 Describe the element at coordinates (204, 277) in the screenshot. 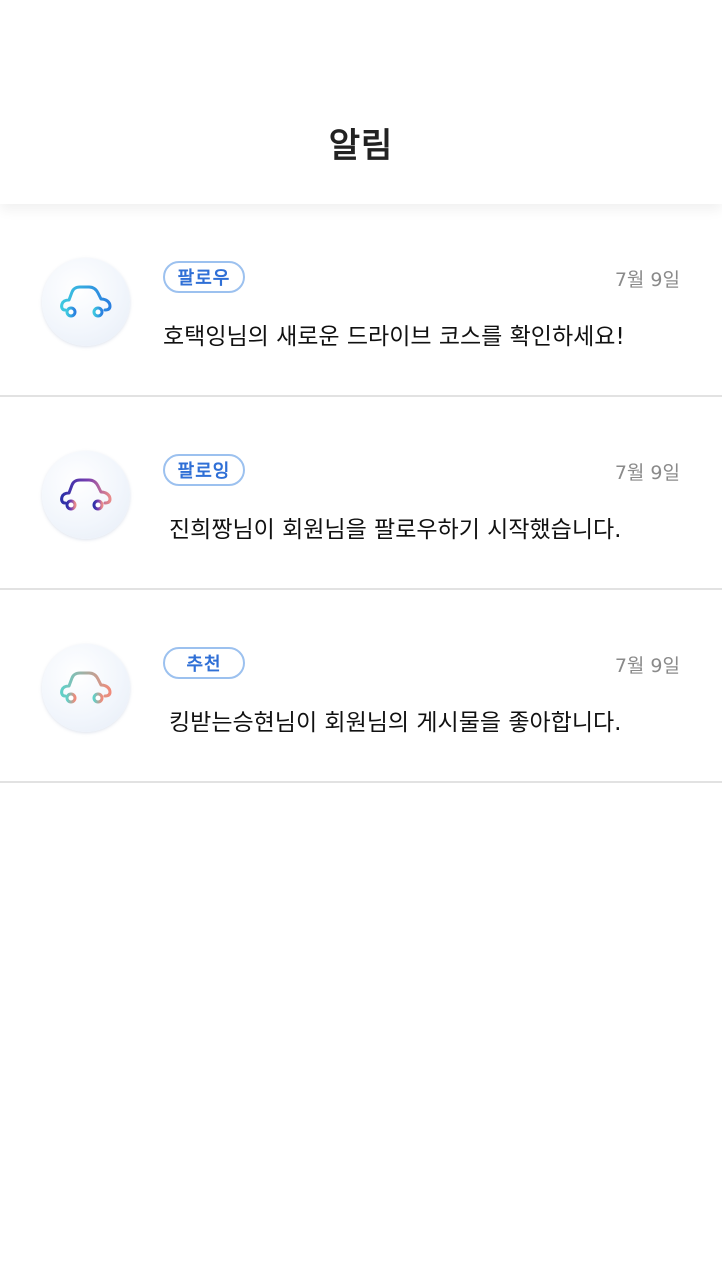

I see `category-badge: 팔로우` at that location.